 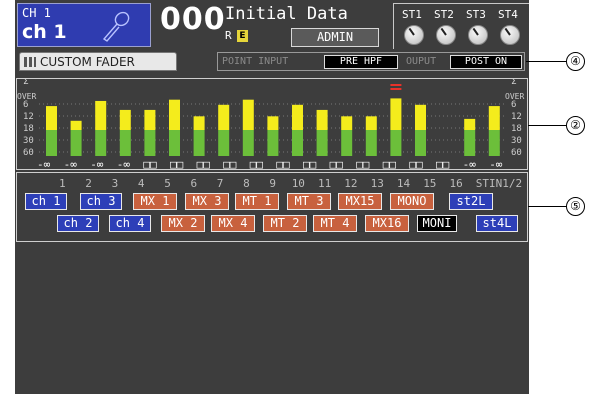 I want to click on callout-4: ④, so click(x=575, y=61).